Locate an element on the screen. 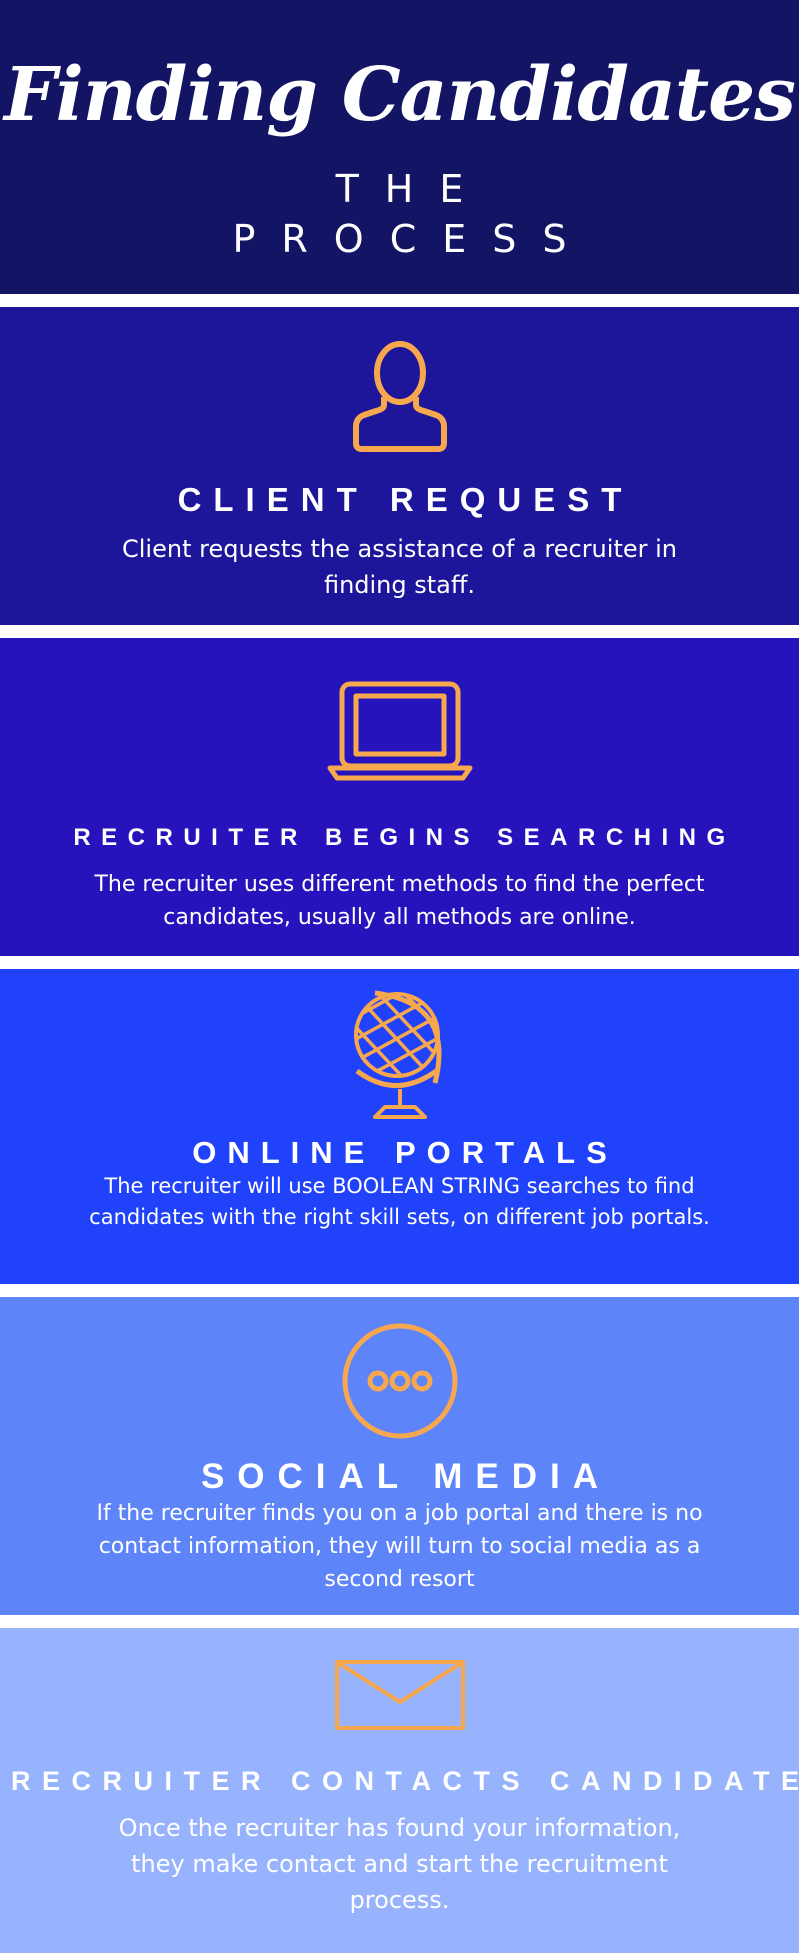  chat-bubble-icon is located at coordinates (400, 1381).